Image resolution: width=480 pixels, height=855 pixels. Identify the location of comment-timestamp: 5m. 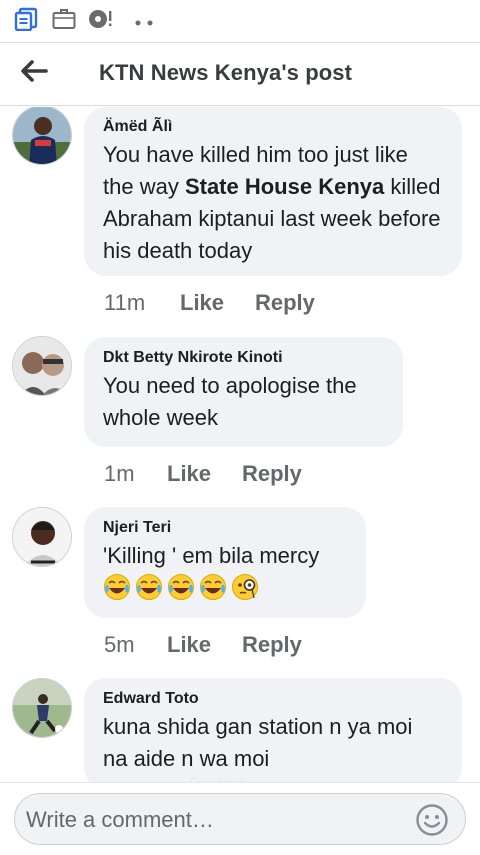
(119, 644).